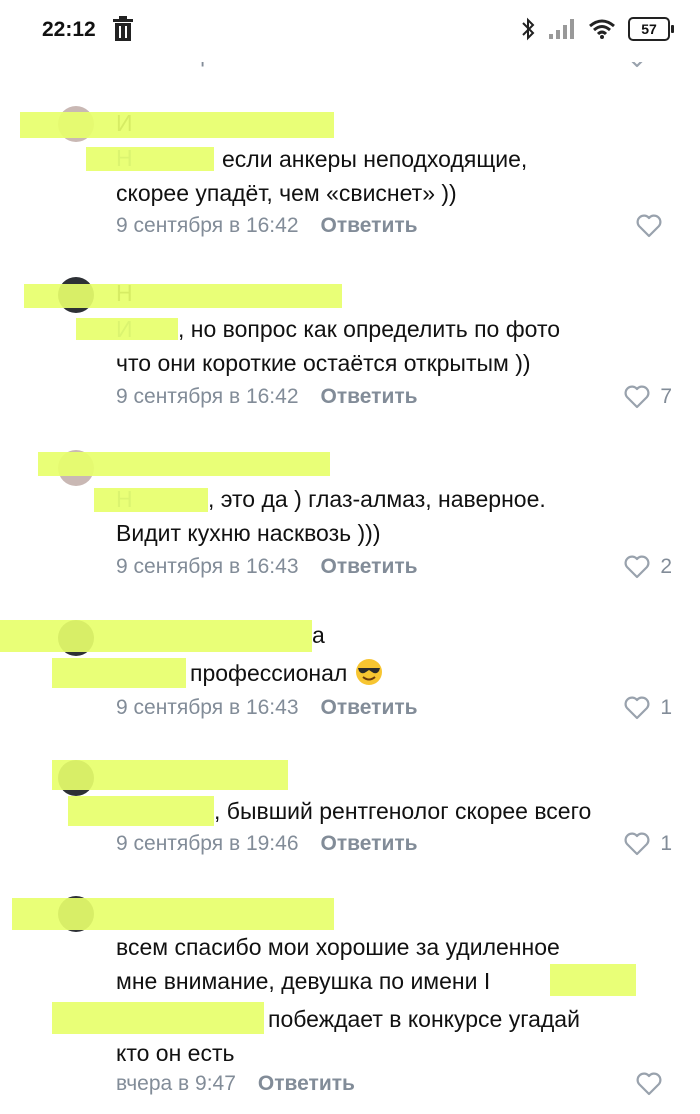 This screenshot has width=700, height=1114. I want to click on like-button: 7, so click(648, 397).